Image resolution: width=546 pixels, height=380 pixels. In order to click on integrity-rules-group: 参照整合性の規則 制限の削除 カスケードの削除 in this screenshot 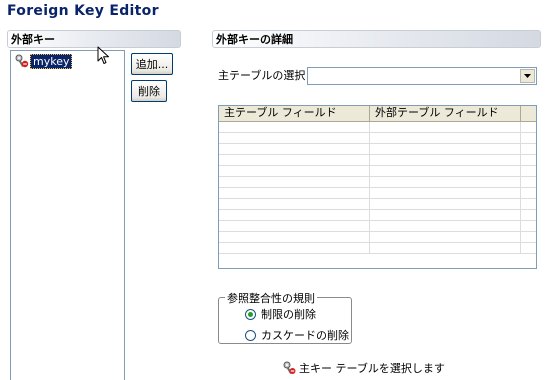, I will do `click(285, 317)`.